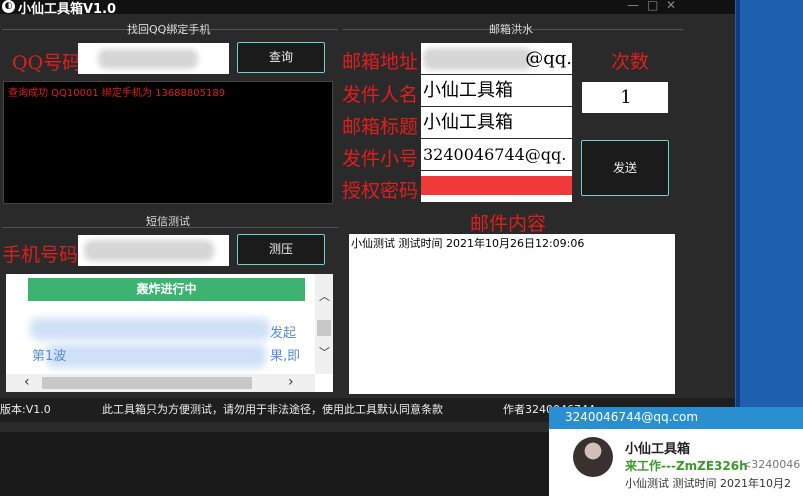 The height and width of the screenshot is (496, 803). What do you see at coordinates (686, 466) in the screenshot?
I see `notification-sender: 来工作---ZmZE326h` at bounding box center [686, 466].